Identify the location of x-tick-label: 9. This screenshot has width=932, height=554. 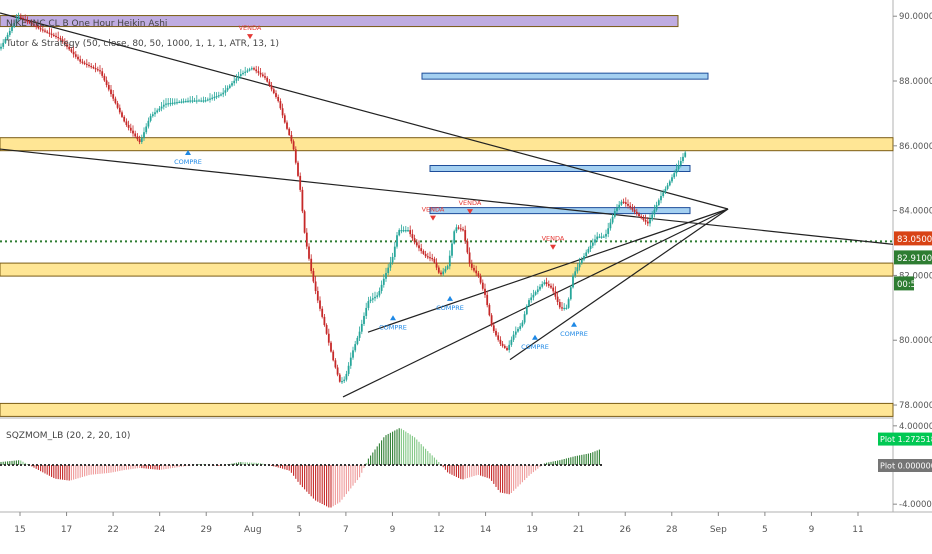
(812, 530).